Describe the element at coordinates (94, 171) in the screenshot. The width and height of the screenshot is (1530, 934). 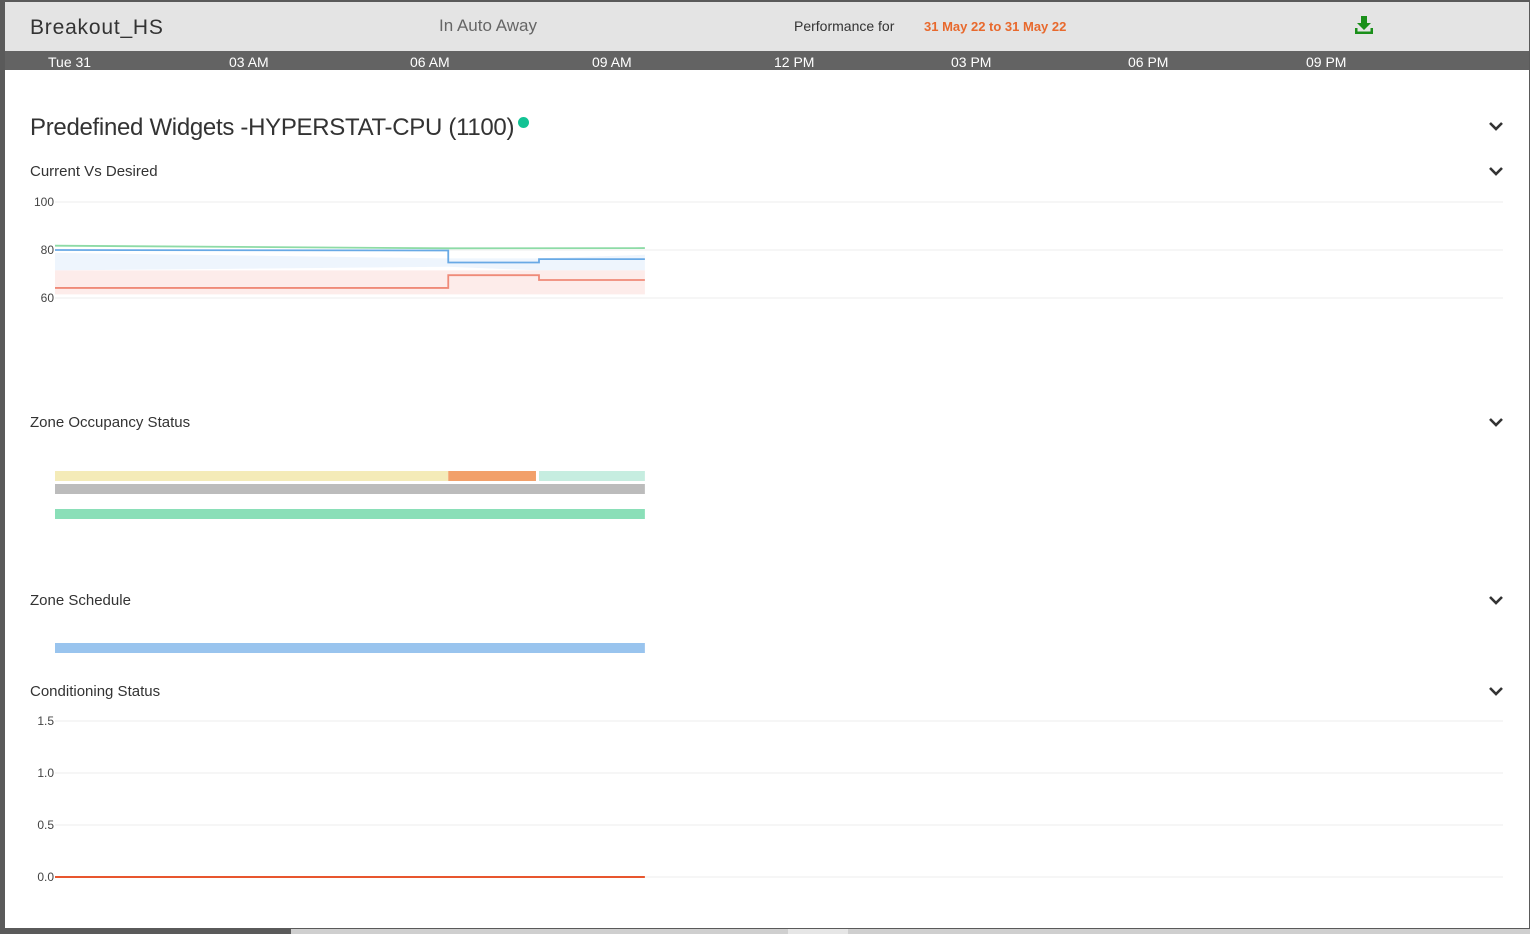
I see `section-title-current-vs-desired: Current Vs Desired` at that location.